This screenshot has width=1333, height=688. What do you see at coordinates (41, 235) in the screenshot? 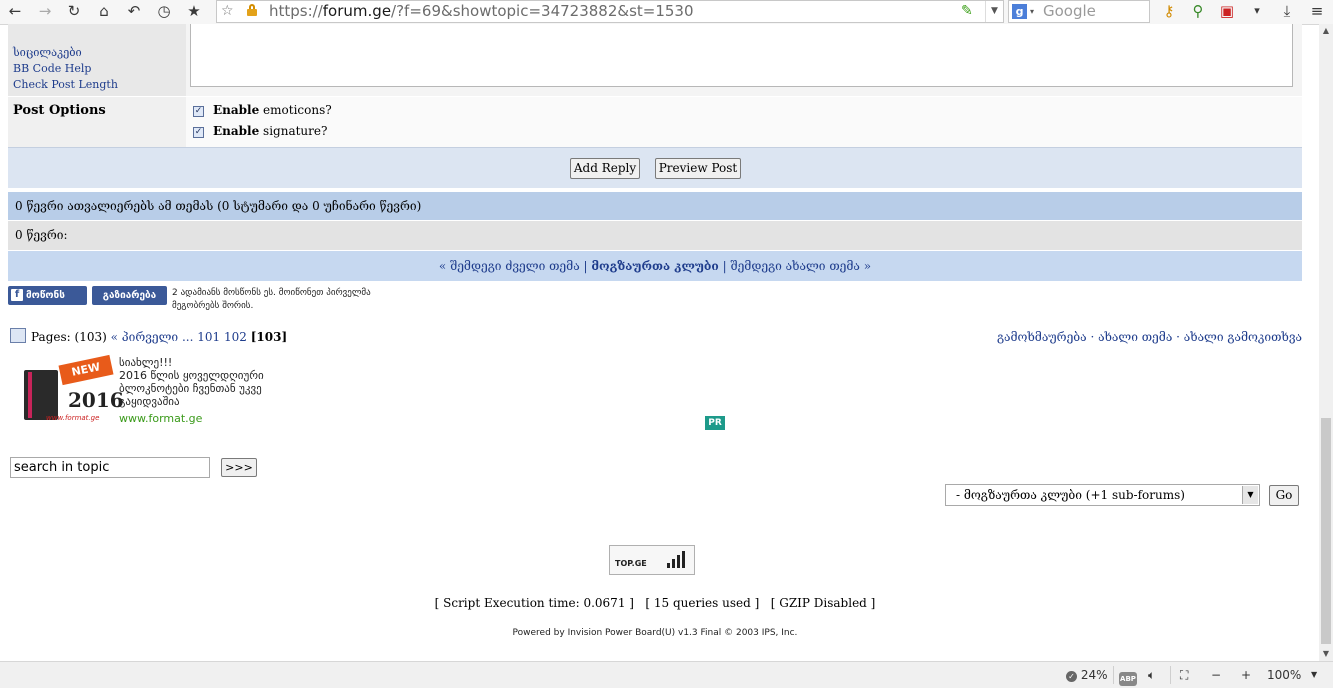
I see `viewers-members: 0 წევრი:` at bounding box center [41, 235].